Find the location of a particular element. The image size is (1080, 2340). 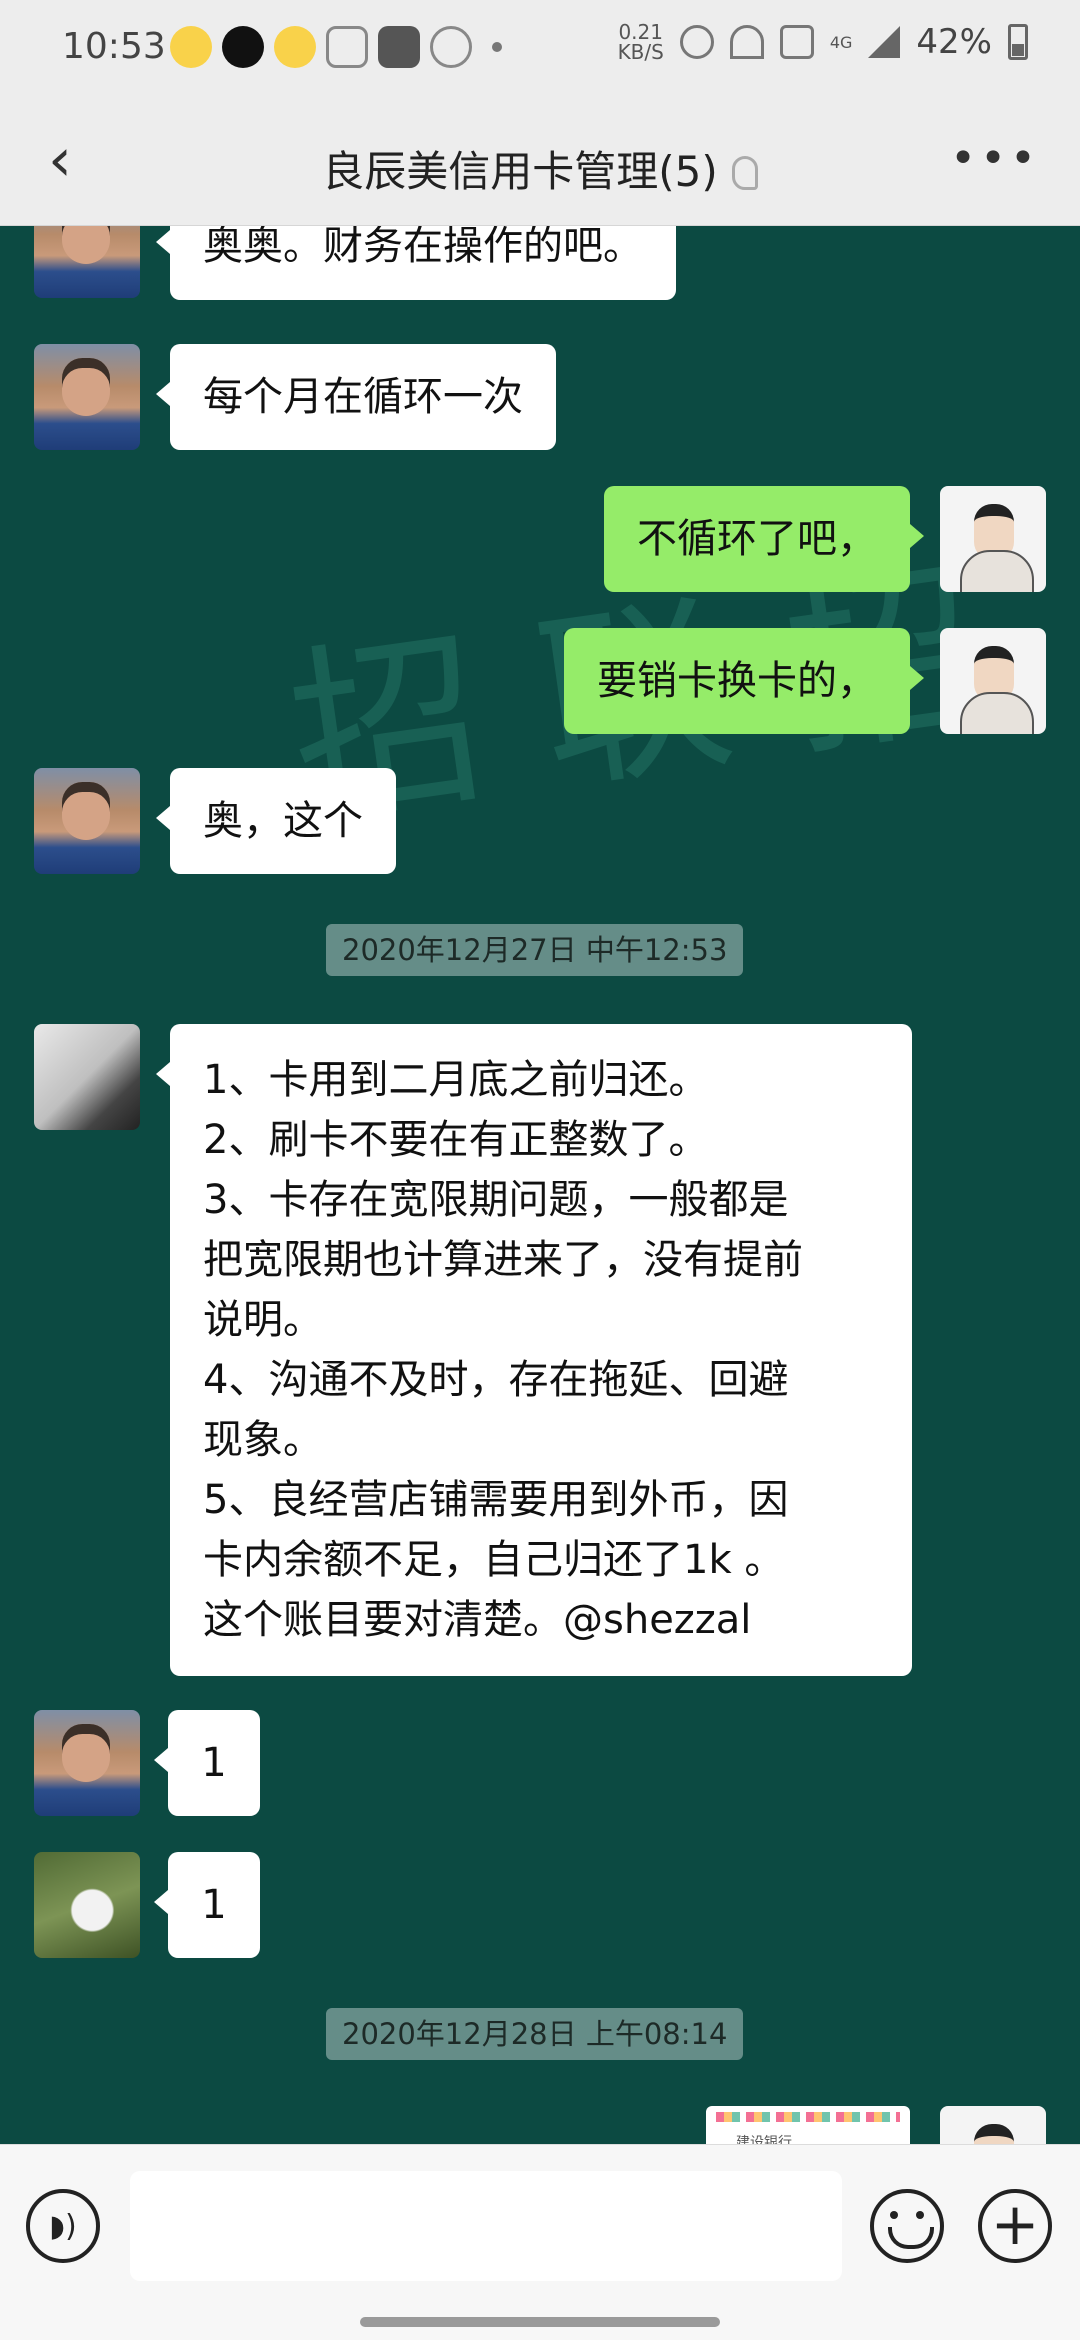

chat-header: ‹ 良辰美信用卡管理(5) ••• is located at coordinates (540, 163).